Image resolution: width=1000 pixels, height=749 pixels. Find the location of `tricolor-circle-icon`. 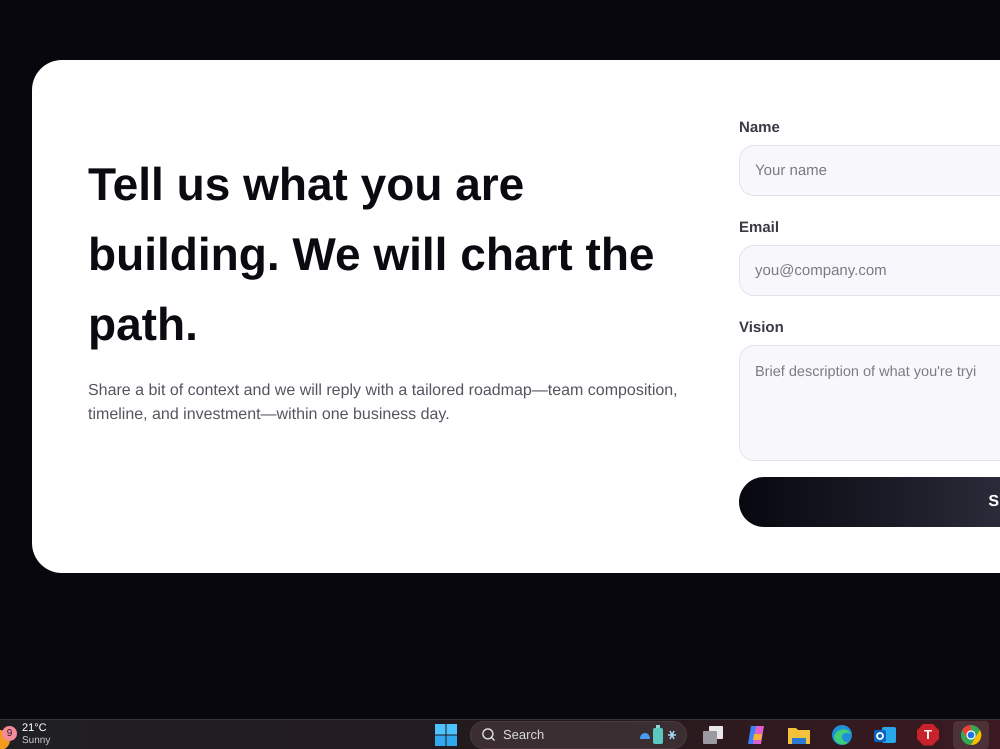

tricolor-circle-icon is located at coordinates (971, 735).